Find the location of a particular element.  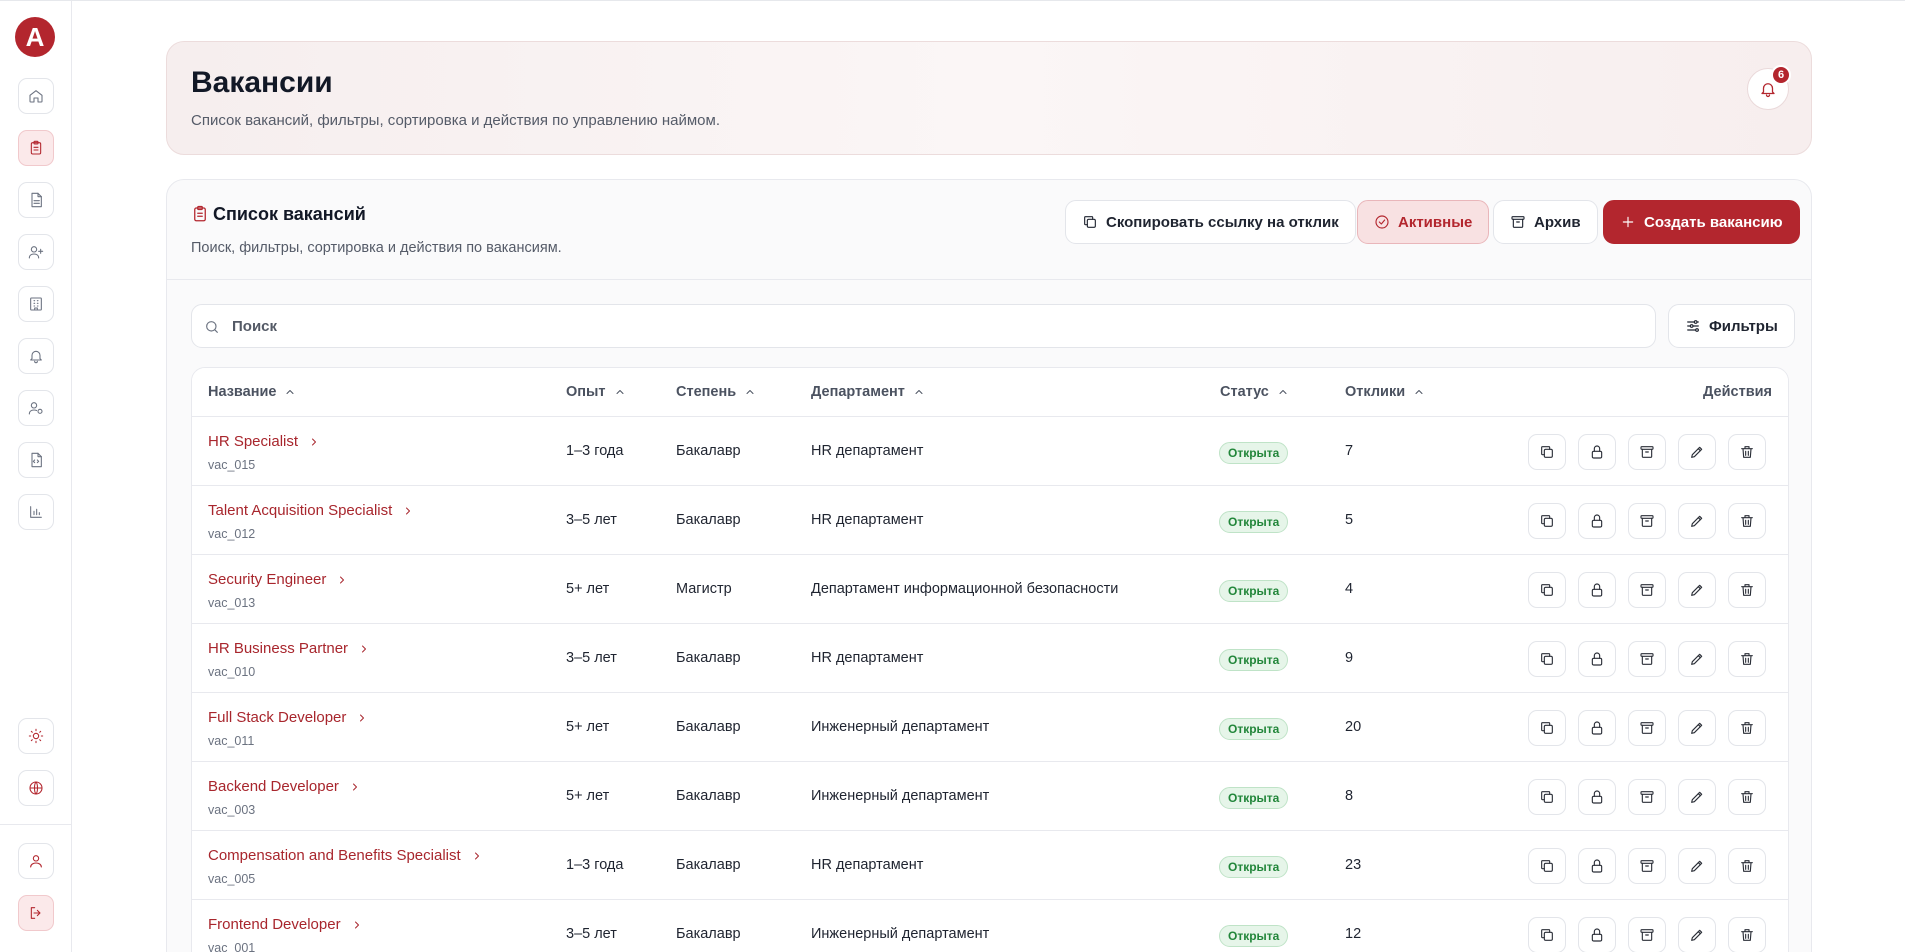

vacancy-id: vac_013 is located at coordinates (232, 603).